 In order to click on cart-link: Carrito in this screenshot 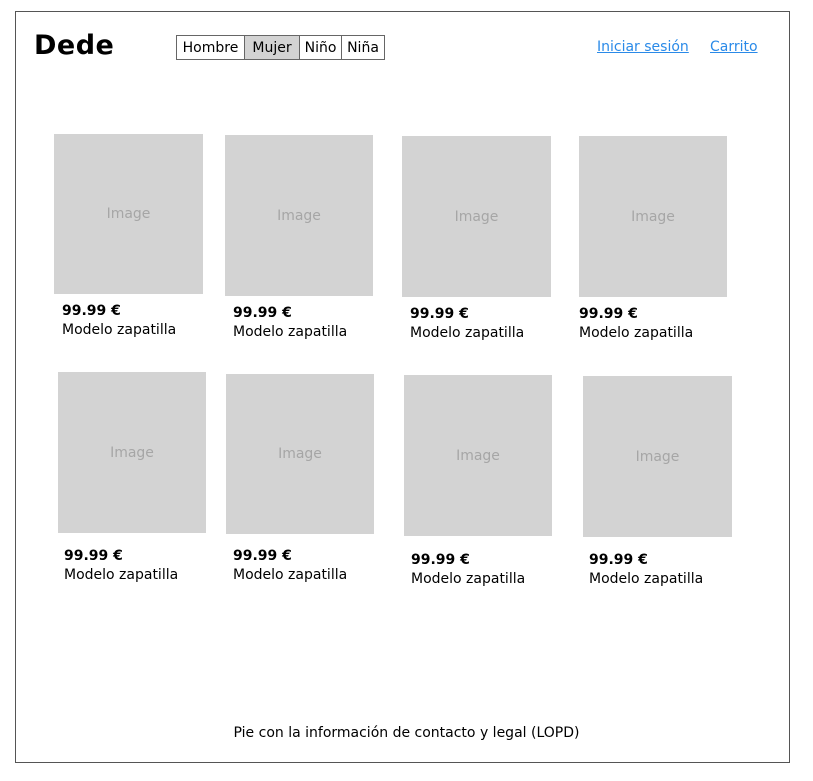, I will do `click(734, 47)`.